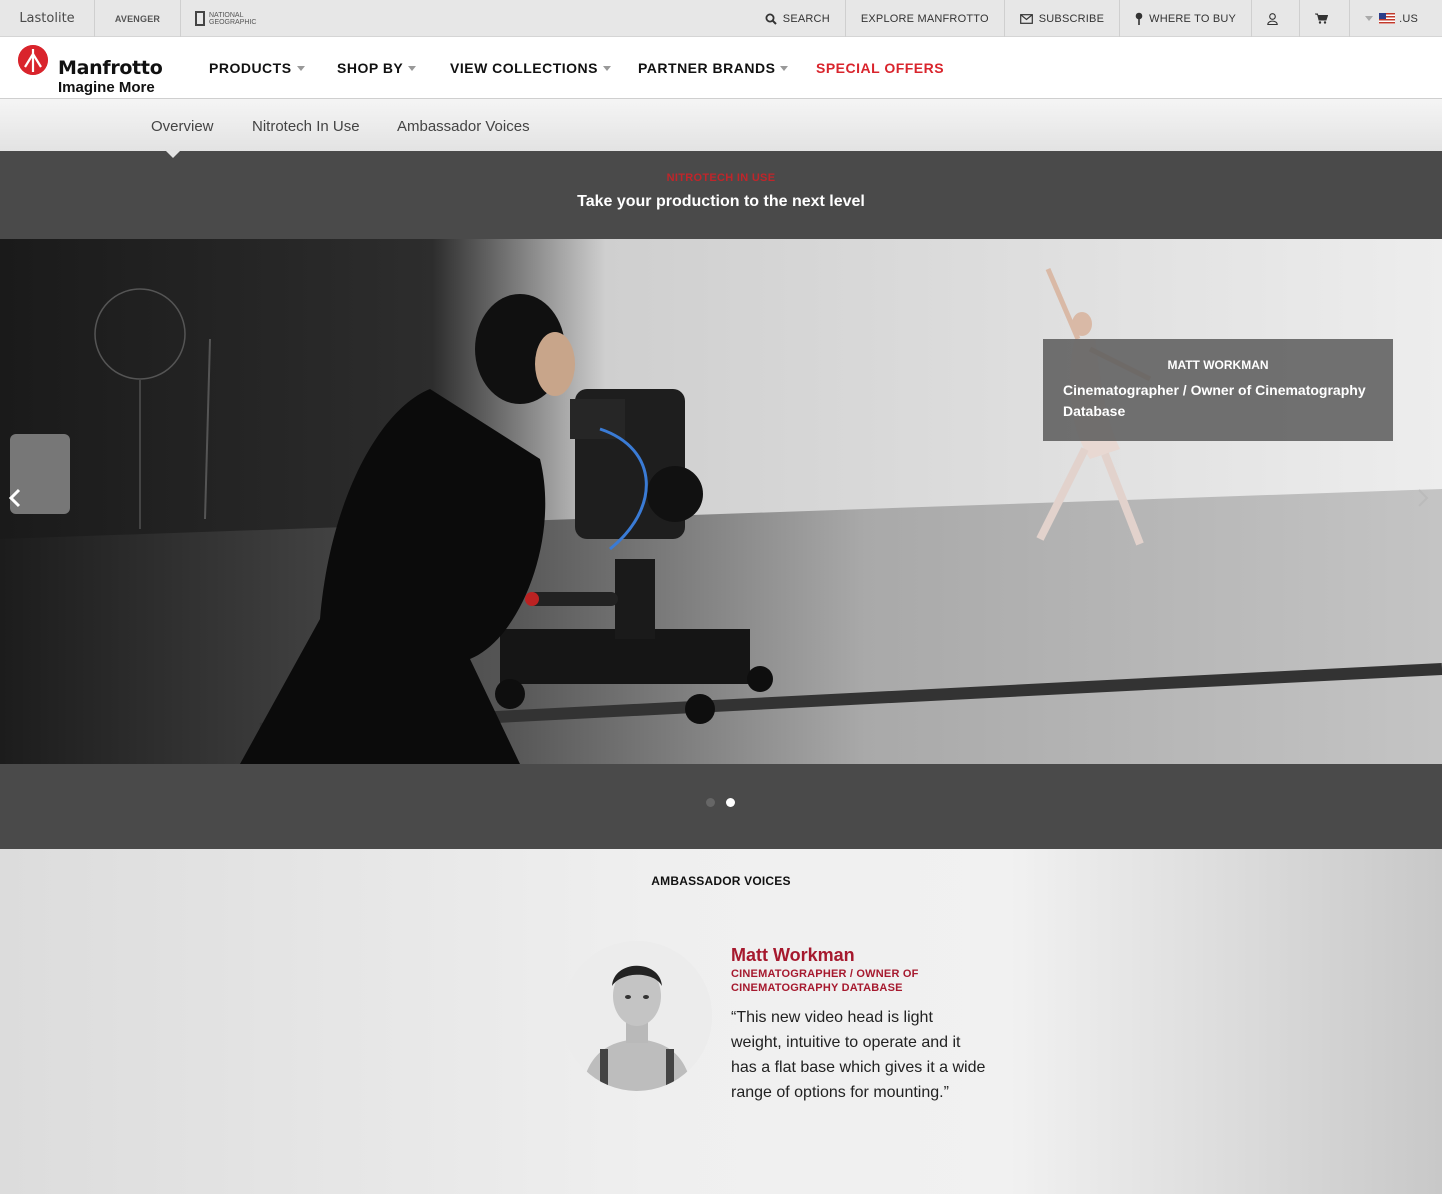 This screenshot has width=1442, height=1194. Describe the element at coordinates (721, 178) in the screenshot. I see `section-eyebrow: NITROTECH IN USE` at that location.